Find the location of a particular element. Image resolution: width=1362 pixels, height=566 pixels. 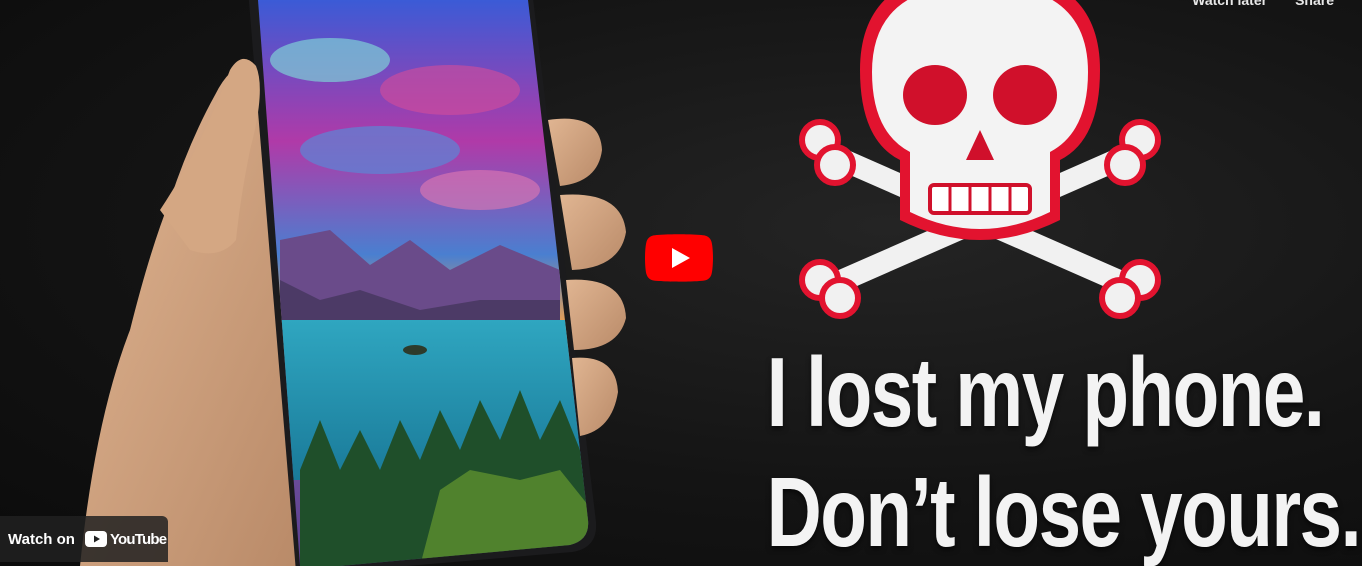

watch-on-youtube-button: Watch on YouTube is located at coordinates (84, 539).